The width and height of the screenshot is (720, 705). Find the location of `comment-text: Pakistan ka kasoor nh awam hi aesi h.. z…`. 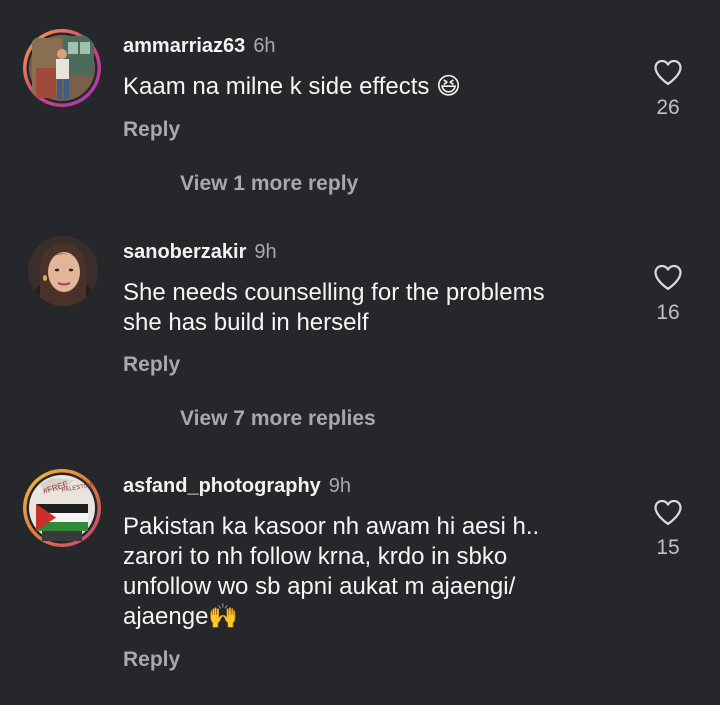

comment-text: Pakistan ka kasoor nh awam hi aesi h.. z… is located at coordinates (331, 571).